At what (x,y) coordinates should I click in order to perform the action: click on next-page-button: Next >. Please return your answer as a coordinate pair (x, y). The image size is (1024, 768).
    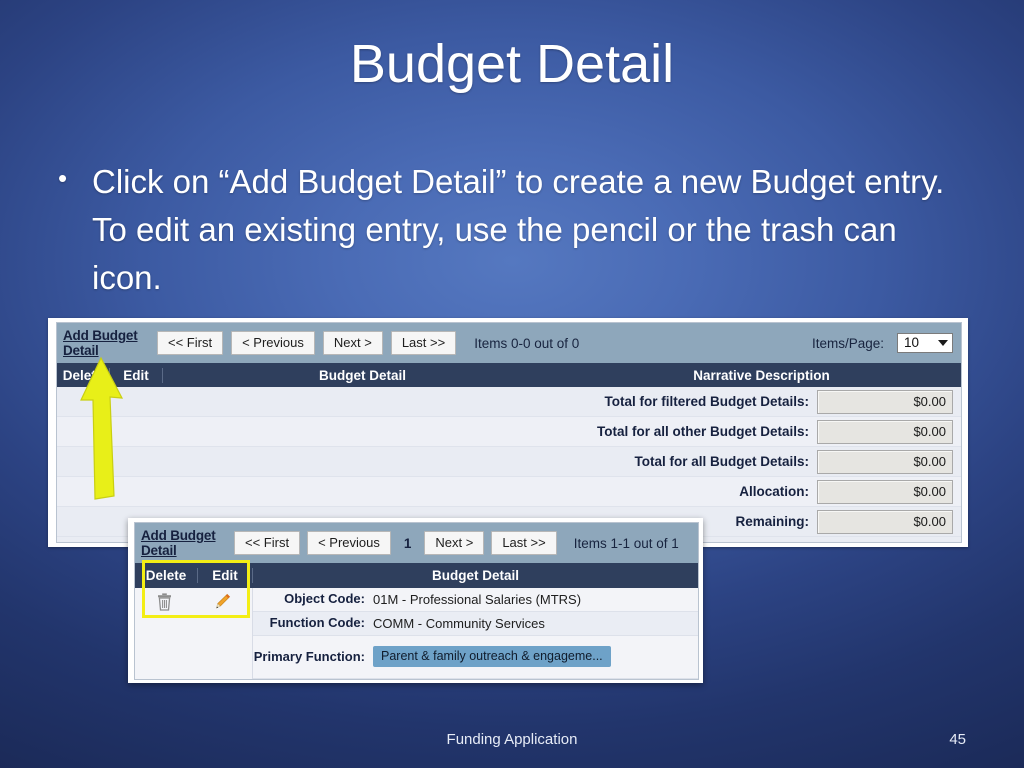
    Looking at the image, I should click on (352, 343).